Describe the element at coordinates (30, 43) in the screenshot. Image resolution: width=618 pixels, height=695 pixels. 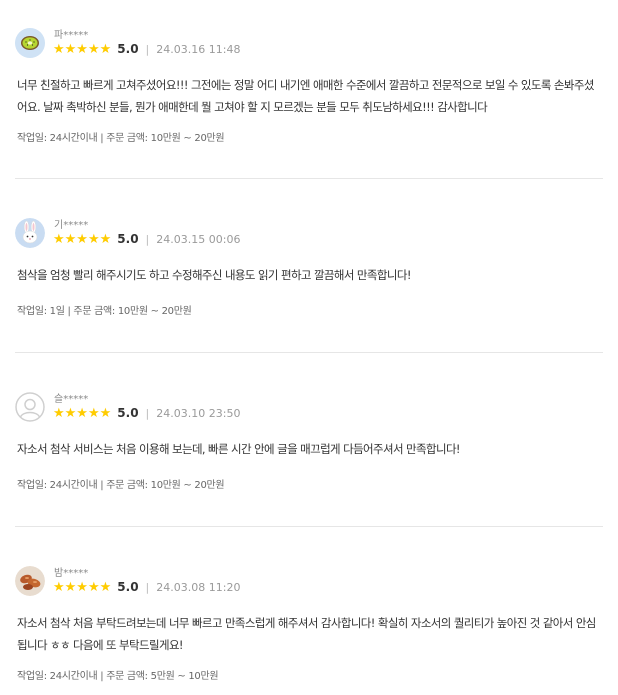
I see `kiwi-icon` at that location.